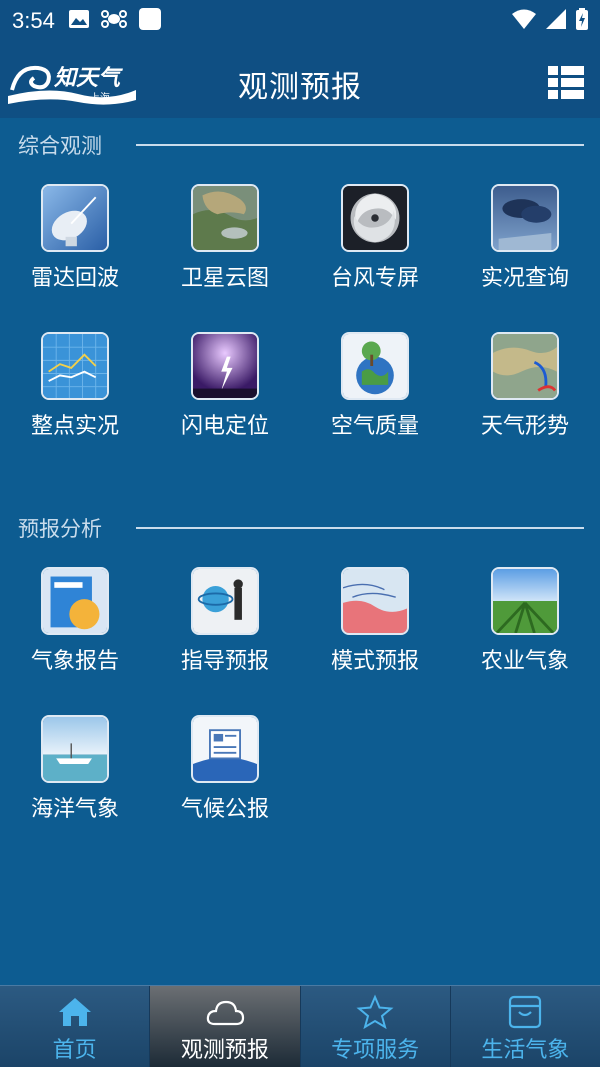  Describe the element at coordinates (375, 366) in the screenshot. I see `air-quality-icon` at that location.